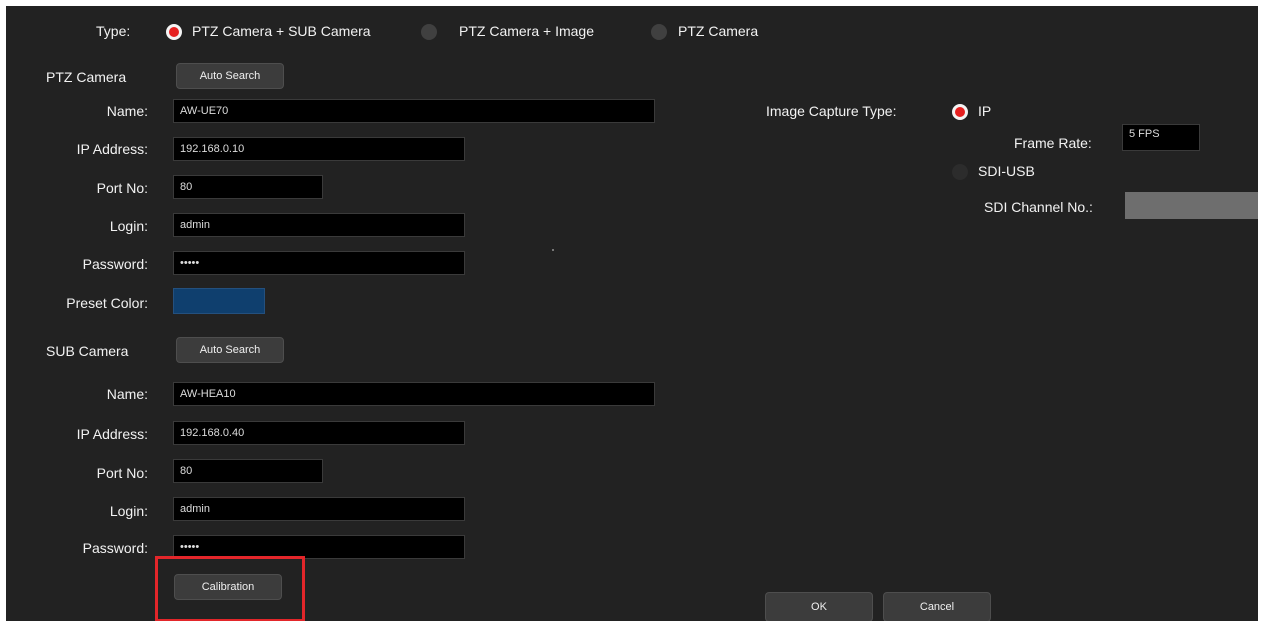 The image size is (1264, 627). Describe the element at coordinates (248, 187) in the screenshot. I see `ptz-port-input: 80` at that location.